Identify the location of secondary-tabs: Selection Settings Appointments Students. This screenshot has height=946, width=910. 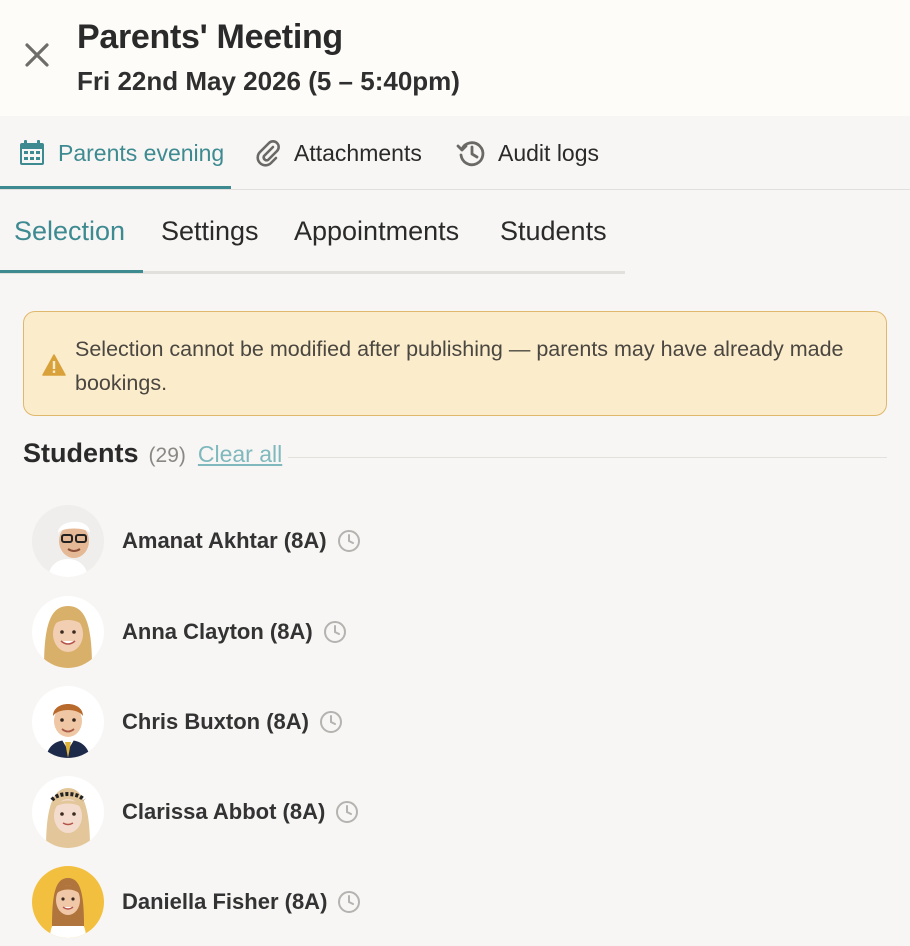
(312, 232).